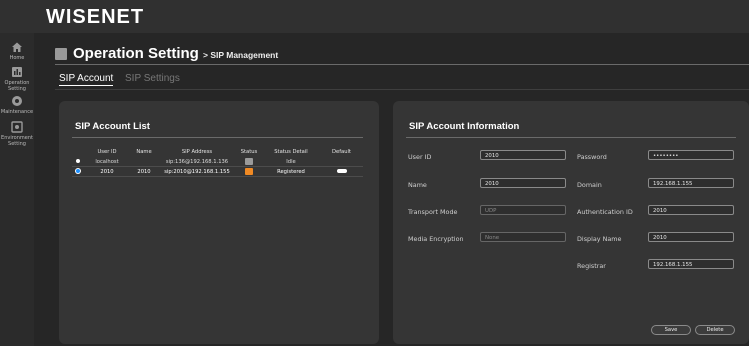  I want to click on tab-divider, so click(402, 89).